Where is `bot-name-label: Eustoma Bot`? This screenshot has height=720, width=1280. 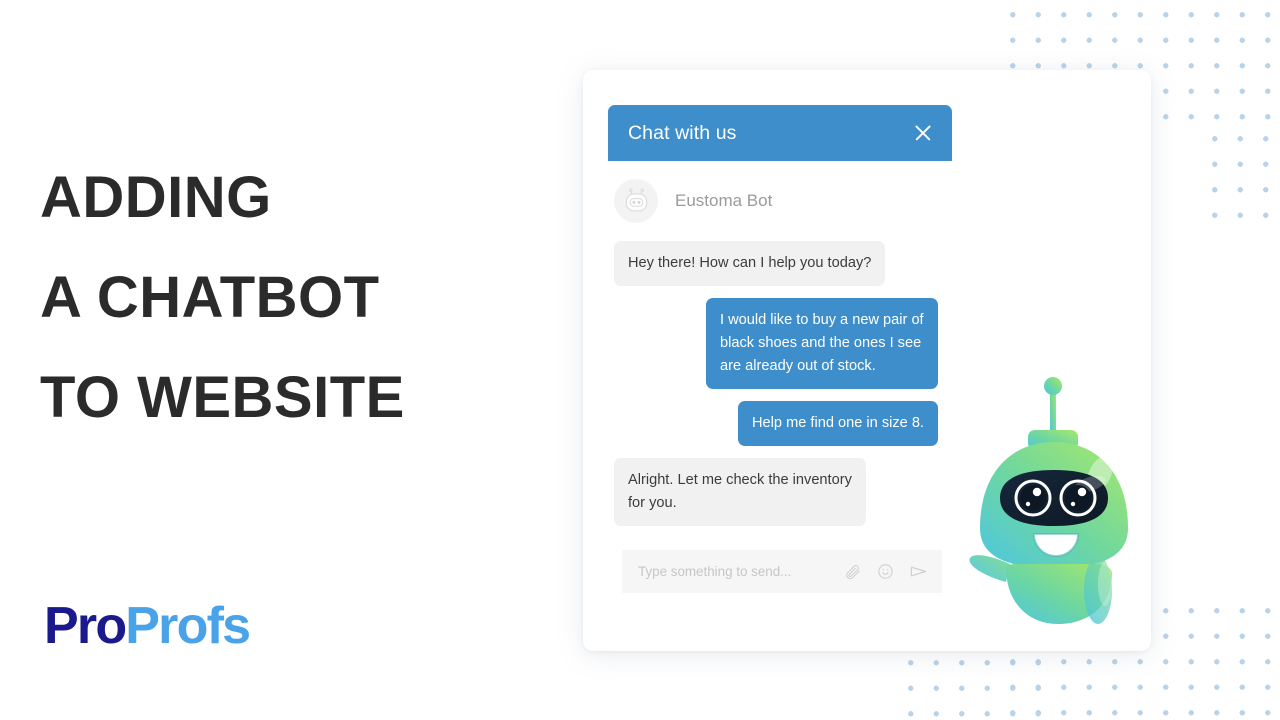
bot-name-label: Eustoma Bot is located at coordinates (724, 200).